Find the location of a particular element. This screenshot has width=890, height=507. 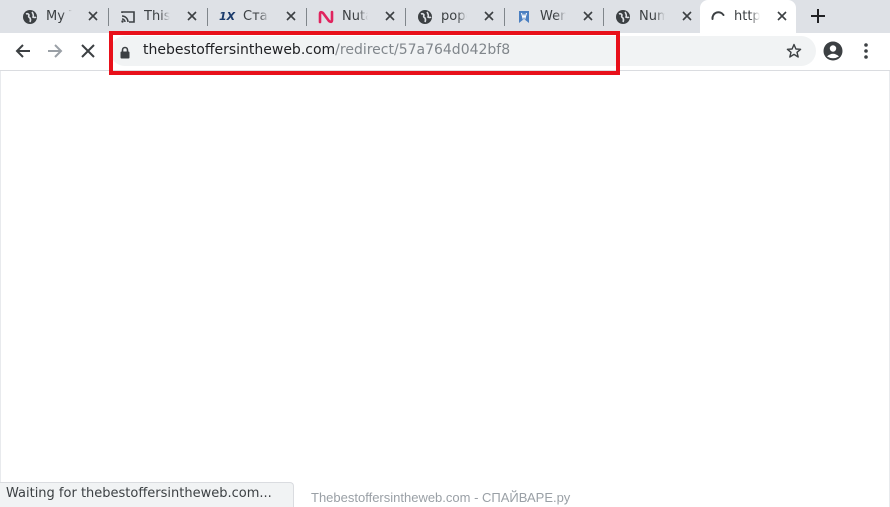

tab-label: Numl is located at coordinates (652, 16).